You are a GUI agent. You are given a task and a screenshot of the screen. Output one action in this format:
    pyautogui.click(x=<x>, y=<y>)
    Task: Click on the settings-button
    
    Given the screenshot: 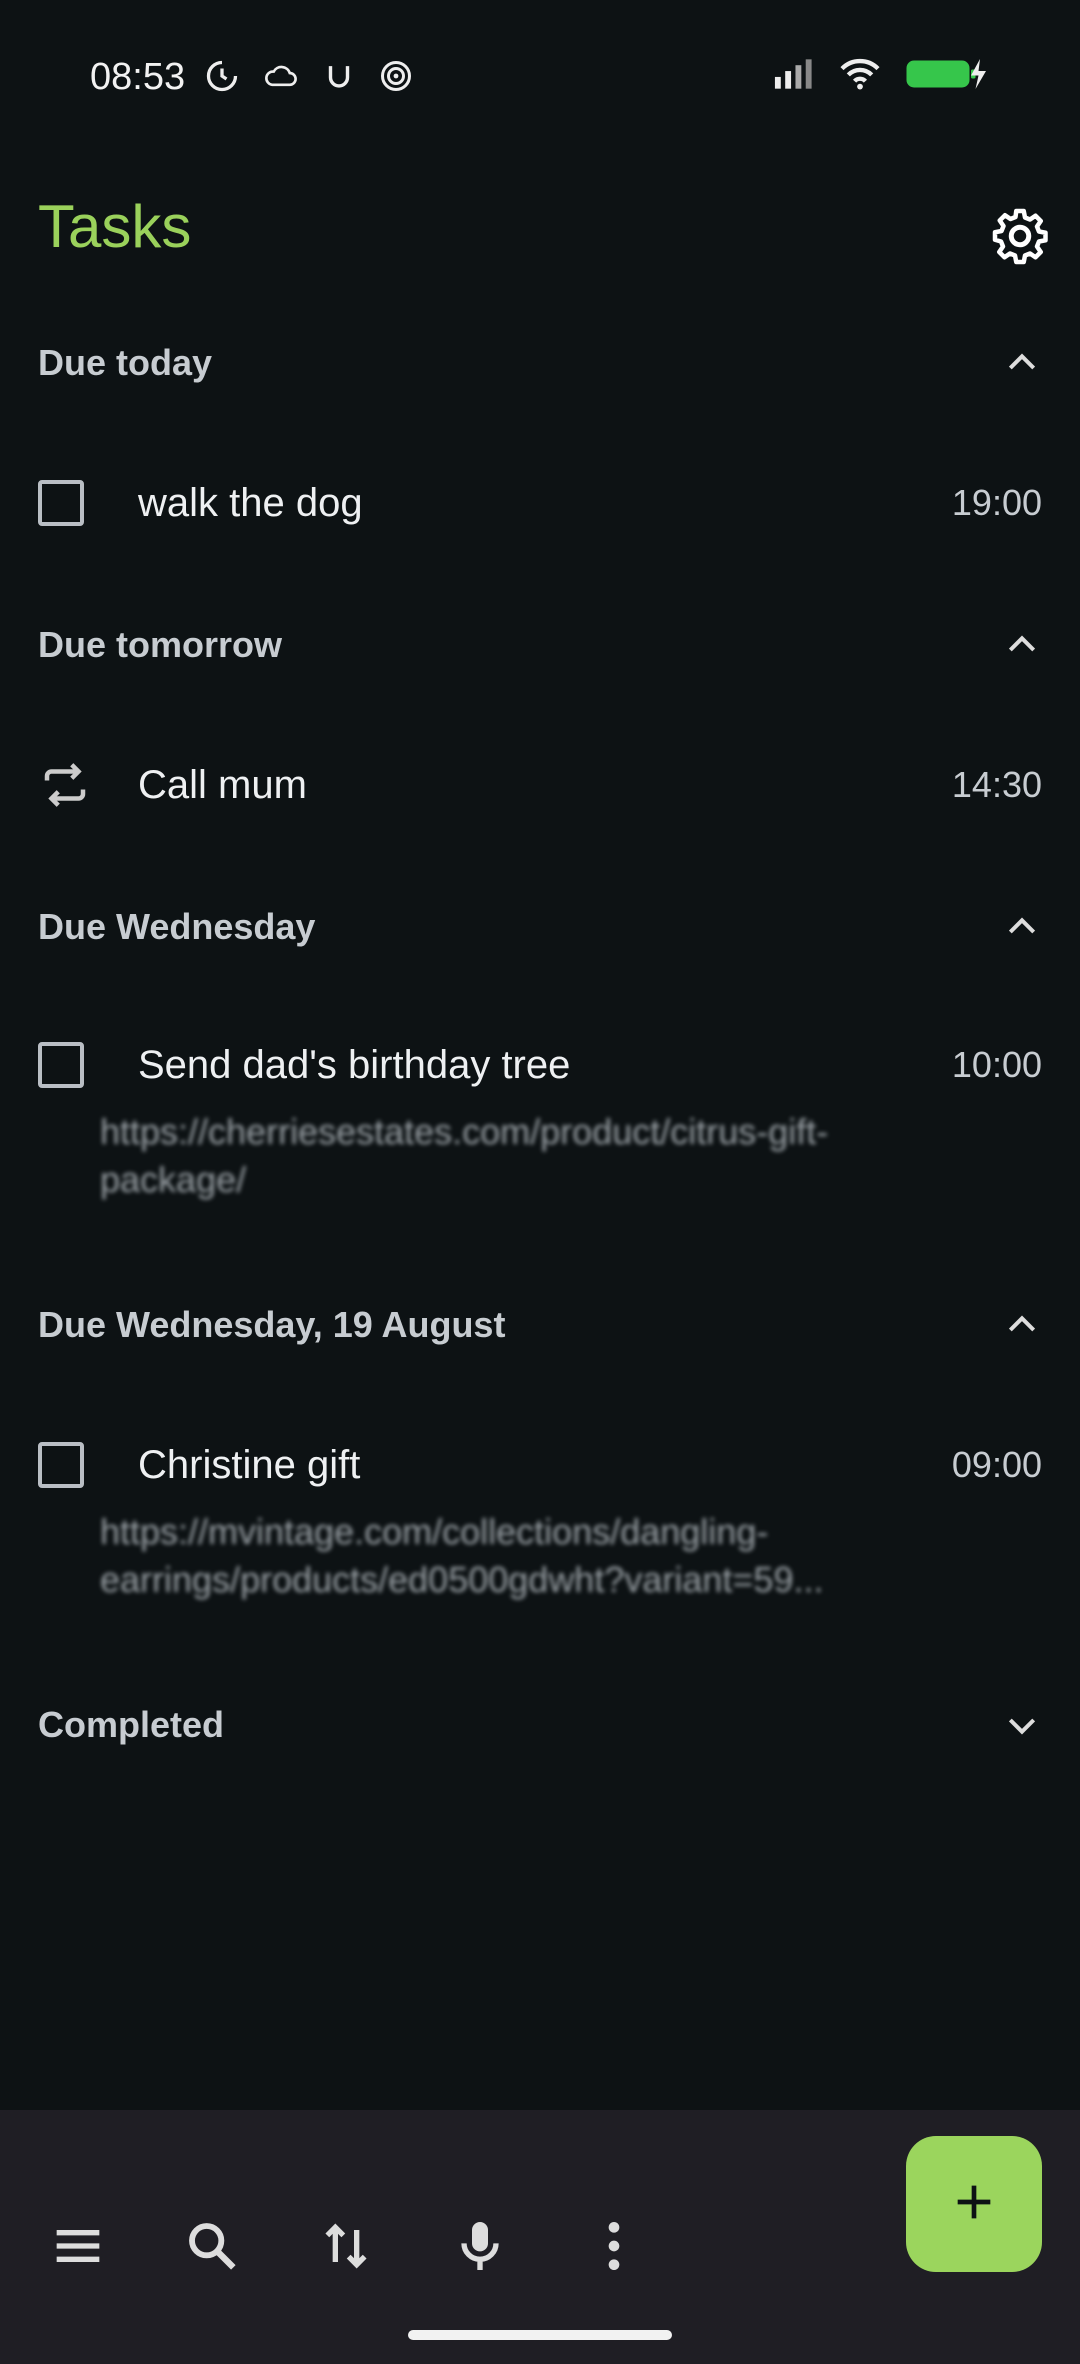 What is the action you would take?
    pyautogui.click(x=1020, y=236)
    